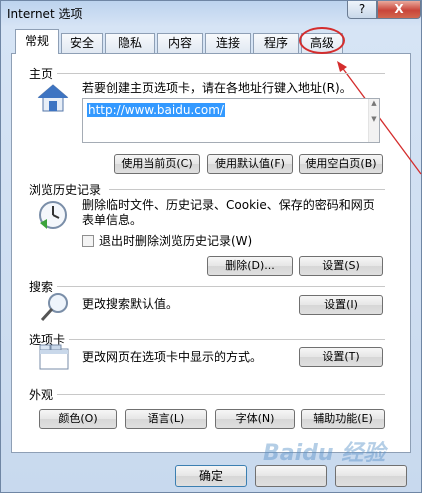  I want to click on tab-programs: 程序, so click(276, 43).